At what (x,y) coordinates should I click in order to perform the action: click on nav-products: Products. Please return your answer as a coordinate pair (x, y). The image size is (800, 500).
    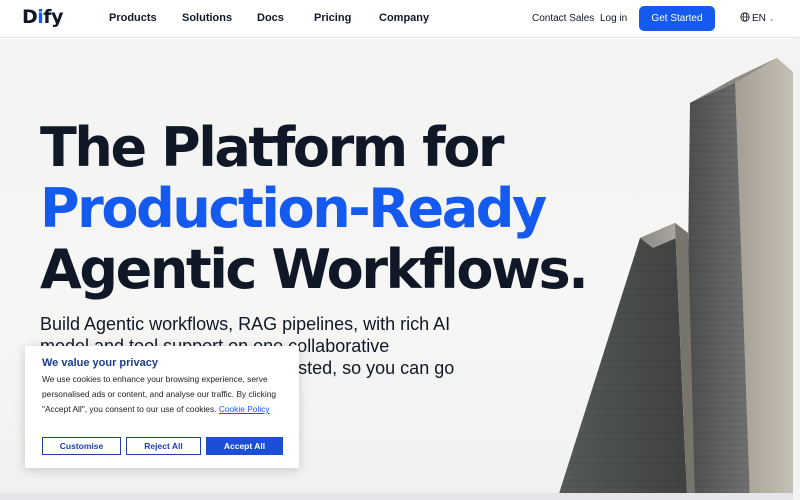
    Looking at the image, I should click on (133, 18).